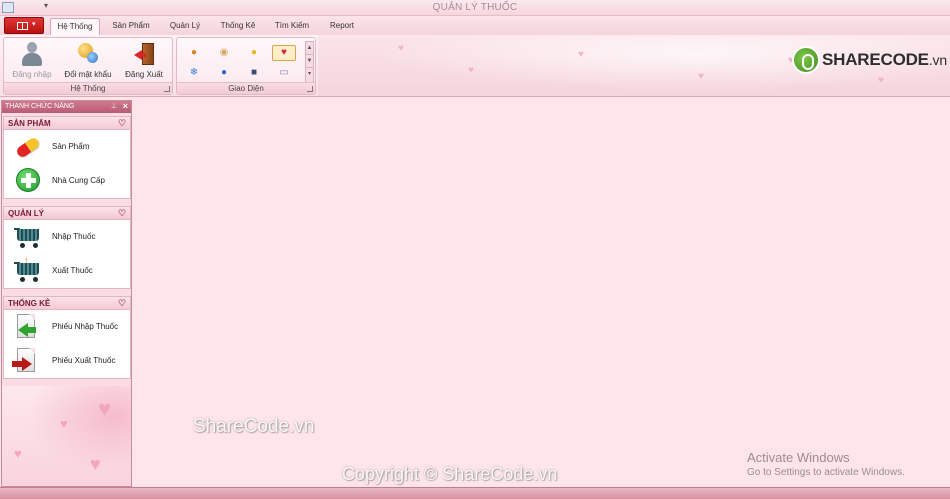  Describe the element at coordinates (475, 493) in the screenshot. I see `status-bar` at that location.